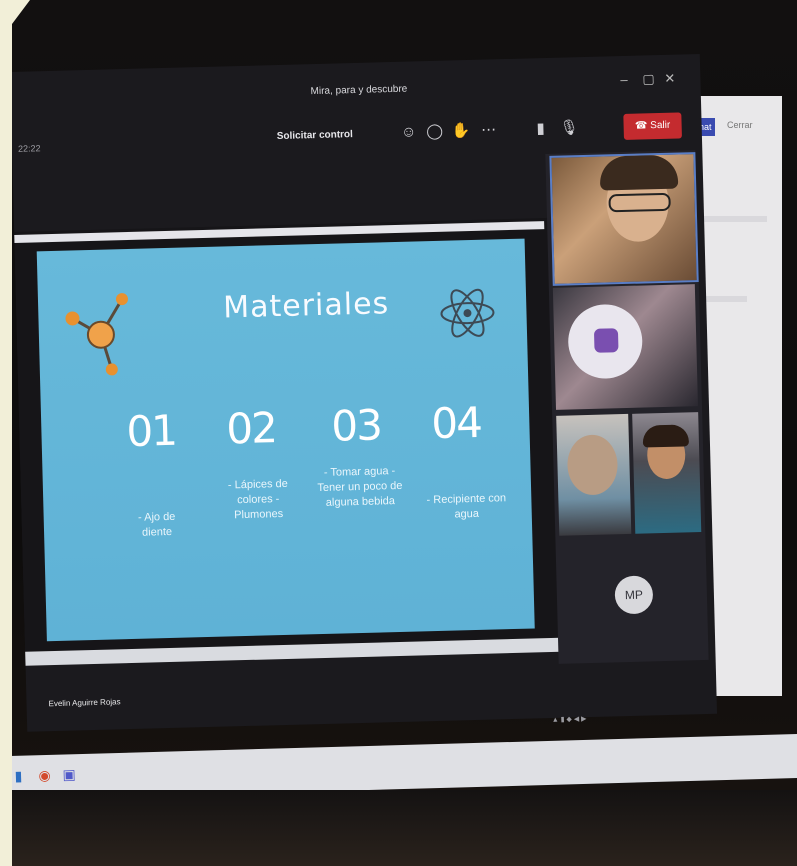  I want to click on raise-hand-icon: ✋, so click(460, 131).